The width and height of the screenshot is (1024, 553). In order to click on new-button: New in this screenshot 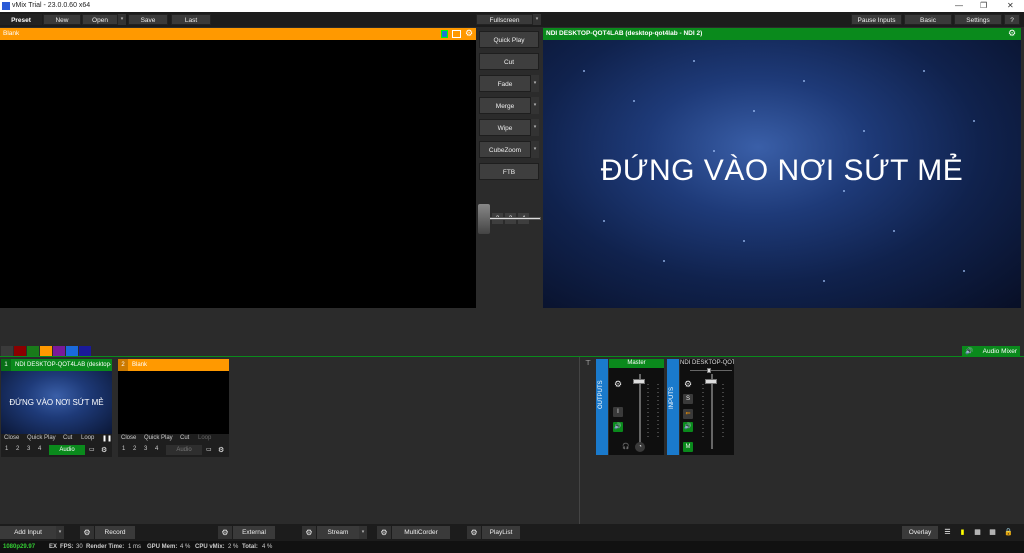, I will do `click(62, 19)`.